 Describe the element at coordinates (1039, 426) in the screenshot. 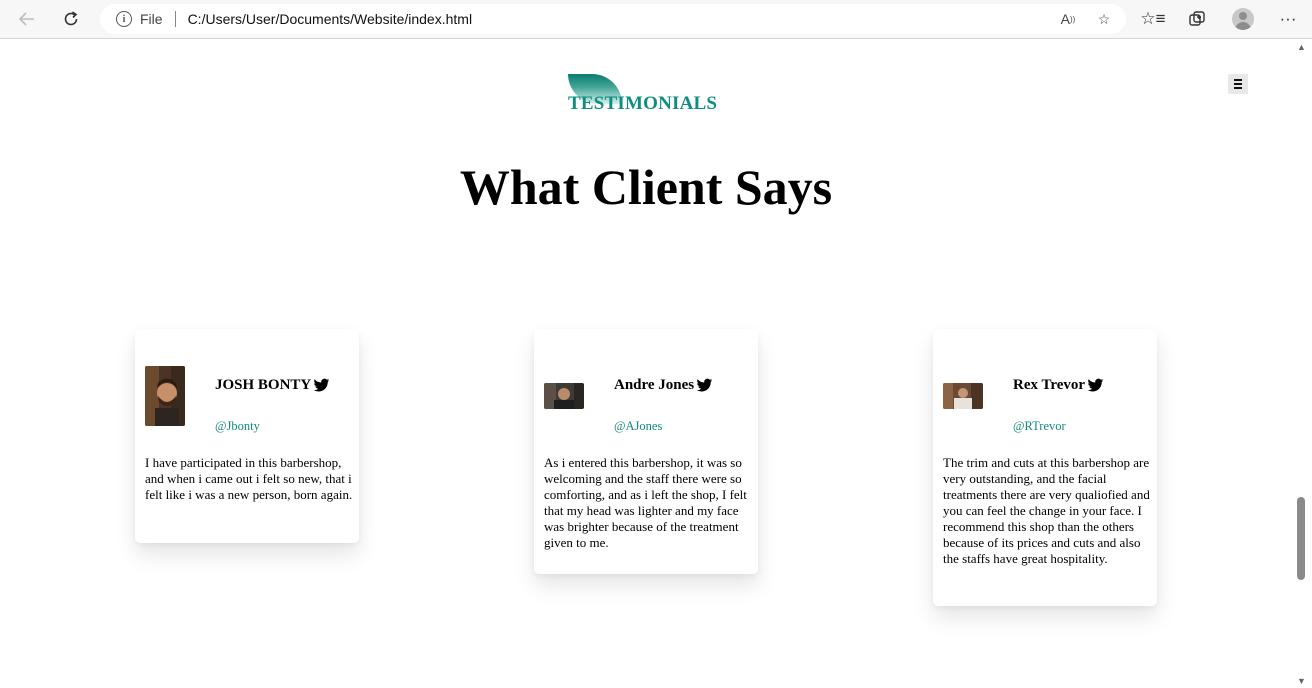

I see `client-handle: @RTrevor` at that location.